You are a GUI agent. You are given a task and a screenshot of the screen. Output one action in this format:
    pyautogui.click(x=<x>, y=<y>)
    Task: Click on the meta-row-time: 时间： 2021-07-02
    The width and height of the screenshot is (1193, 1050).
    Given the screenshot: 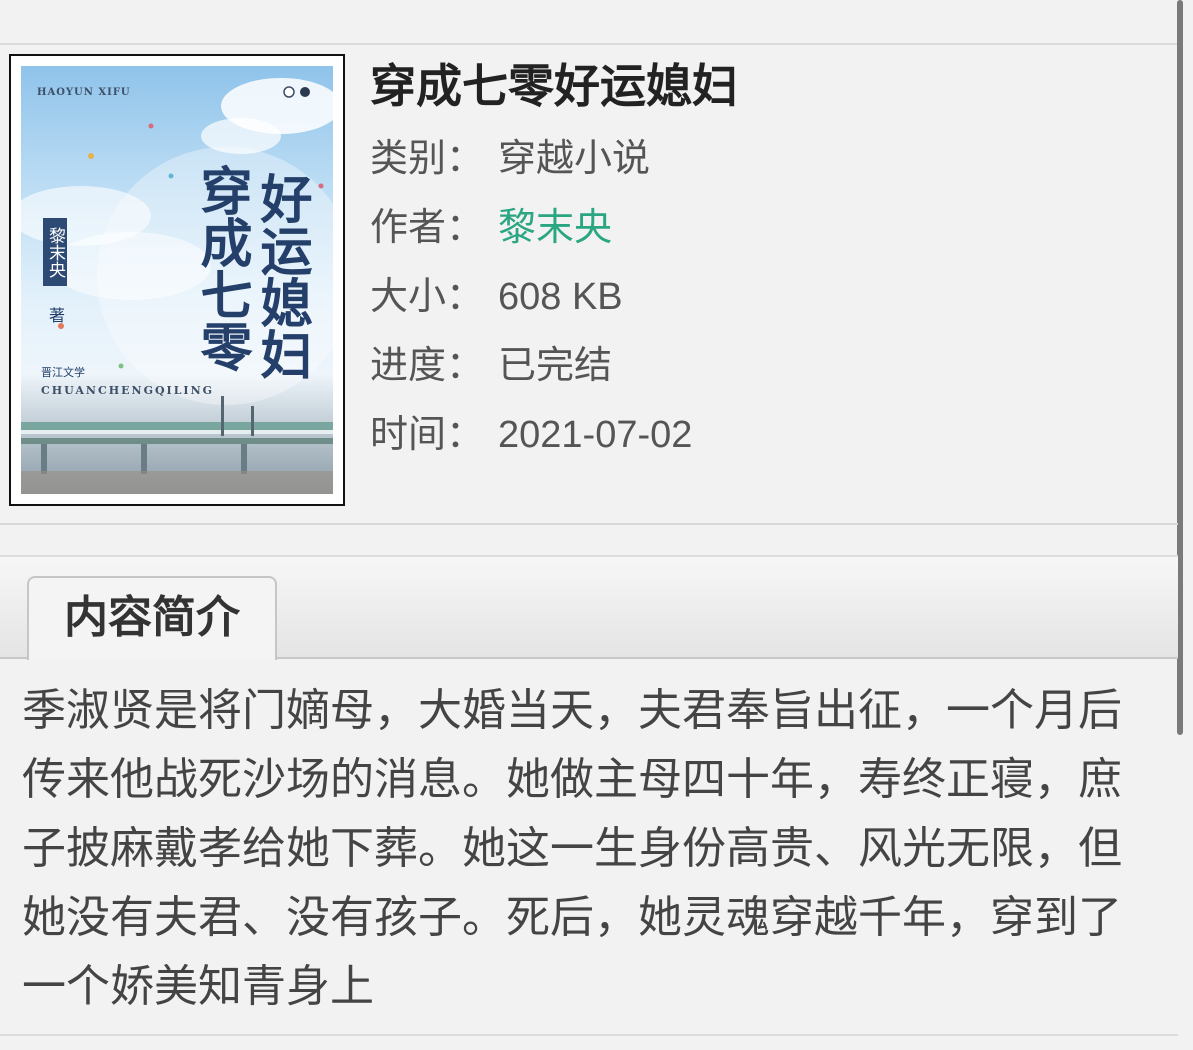 What is the action you would take?
    pyautogui.click(x=531, y=435)
    